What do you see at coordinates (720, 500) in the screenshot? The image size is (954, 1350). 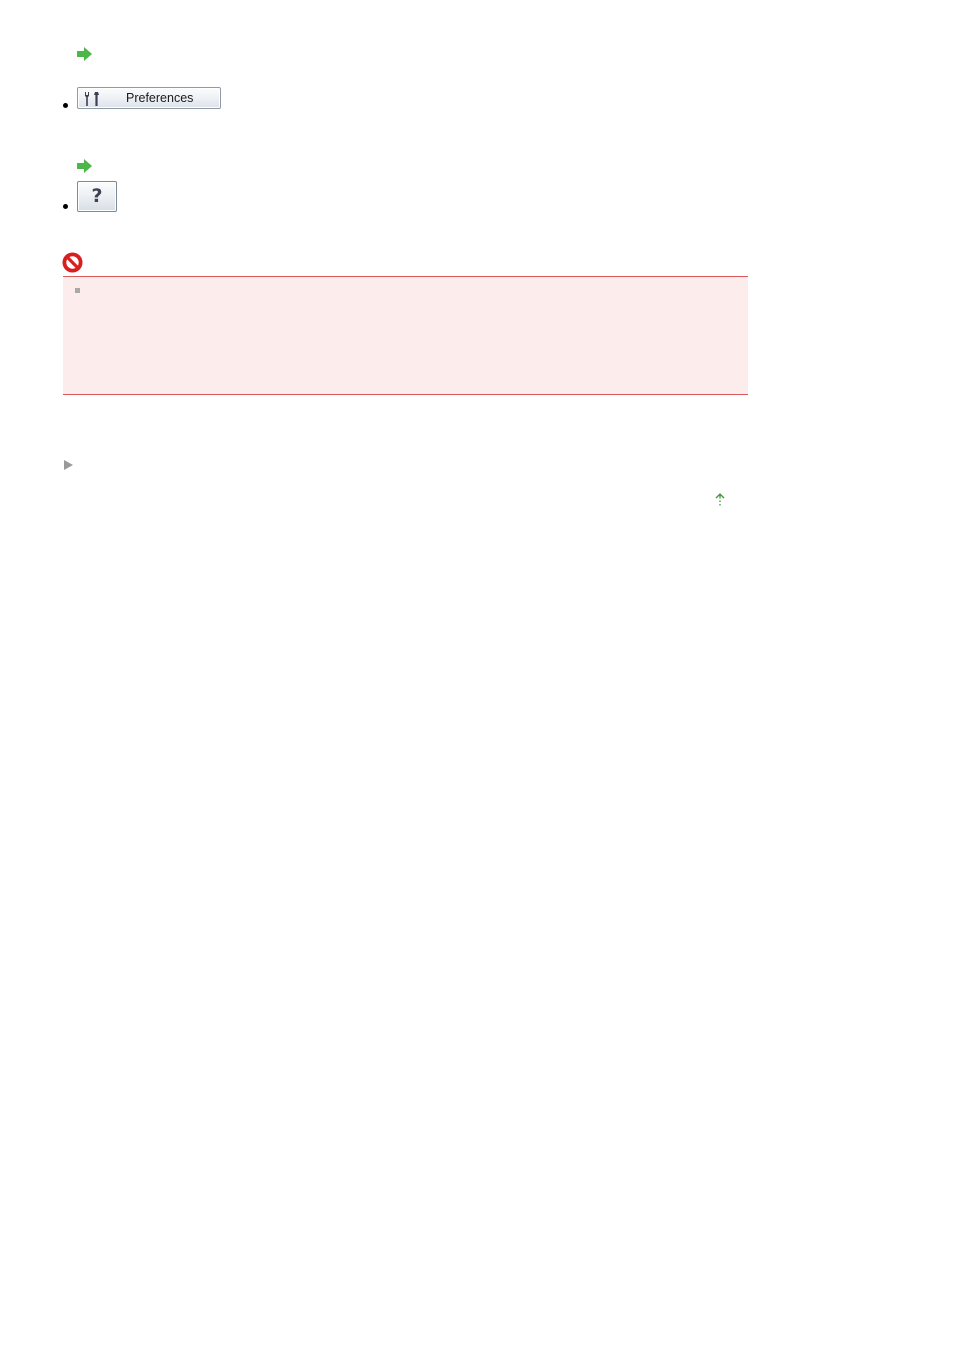 I see `page-top-arrow-icon` at bounding box center [720, 500].